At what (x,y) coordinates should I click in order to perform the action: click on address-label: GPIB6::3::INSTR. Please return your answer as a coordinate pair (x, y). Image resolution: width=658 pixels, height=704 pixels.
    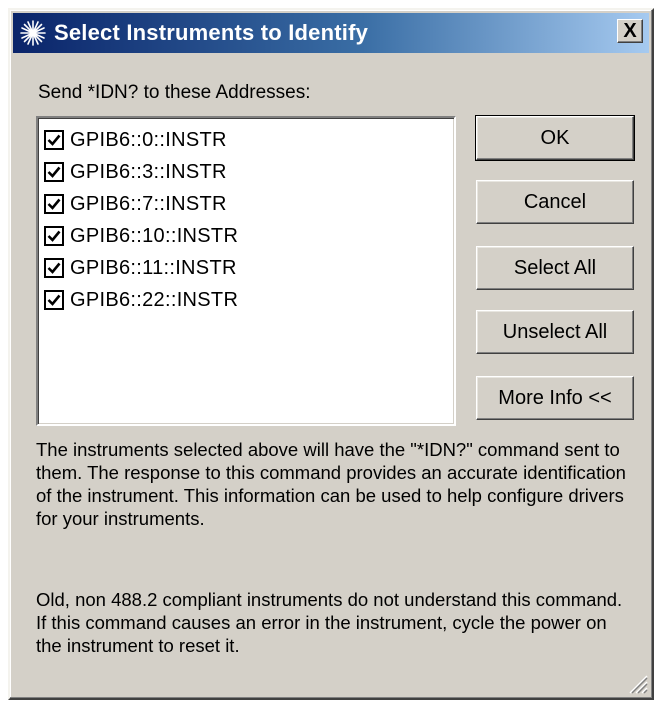
    Looking at the image, I should click on (148, 171).